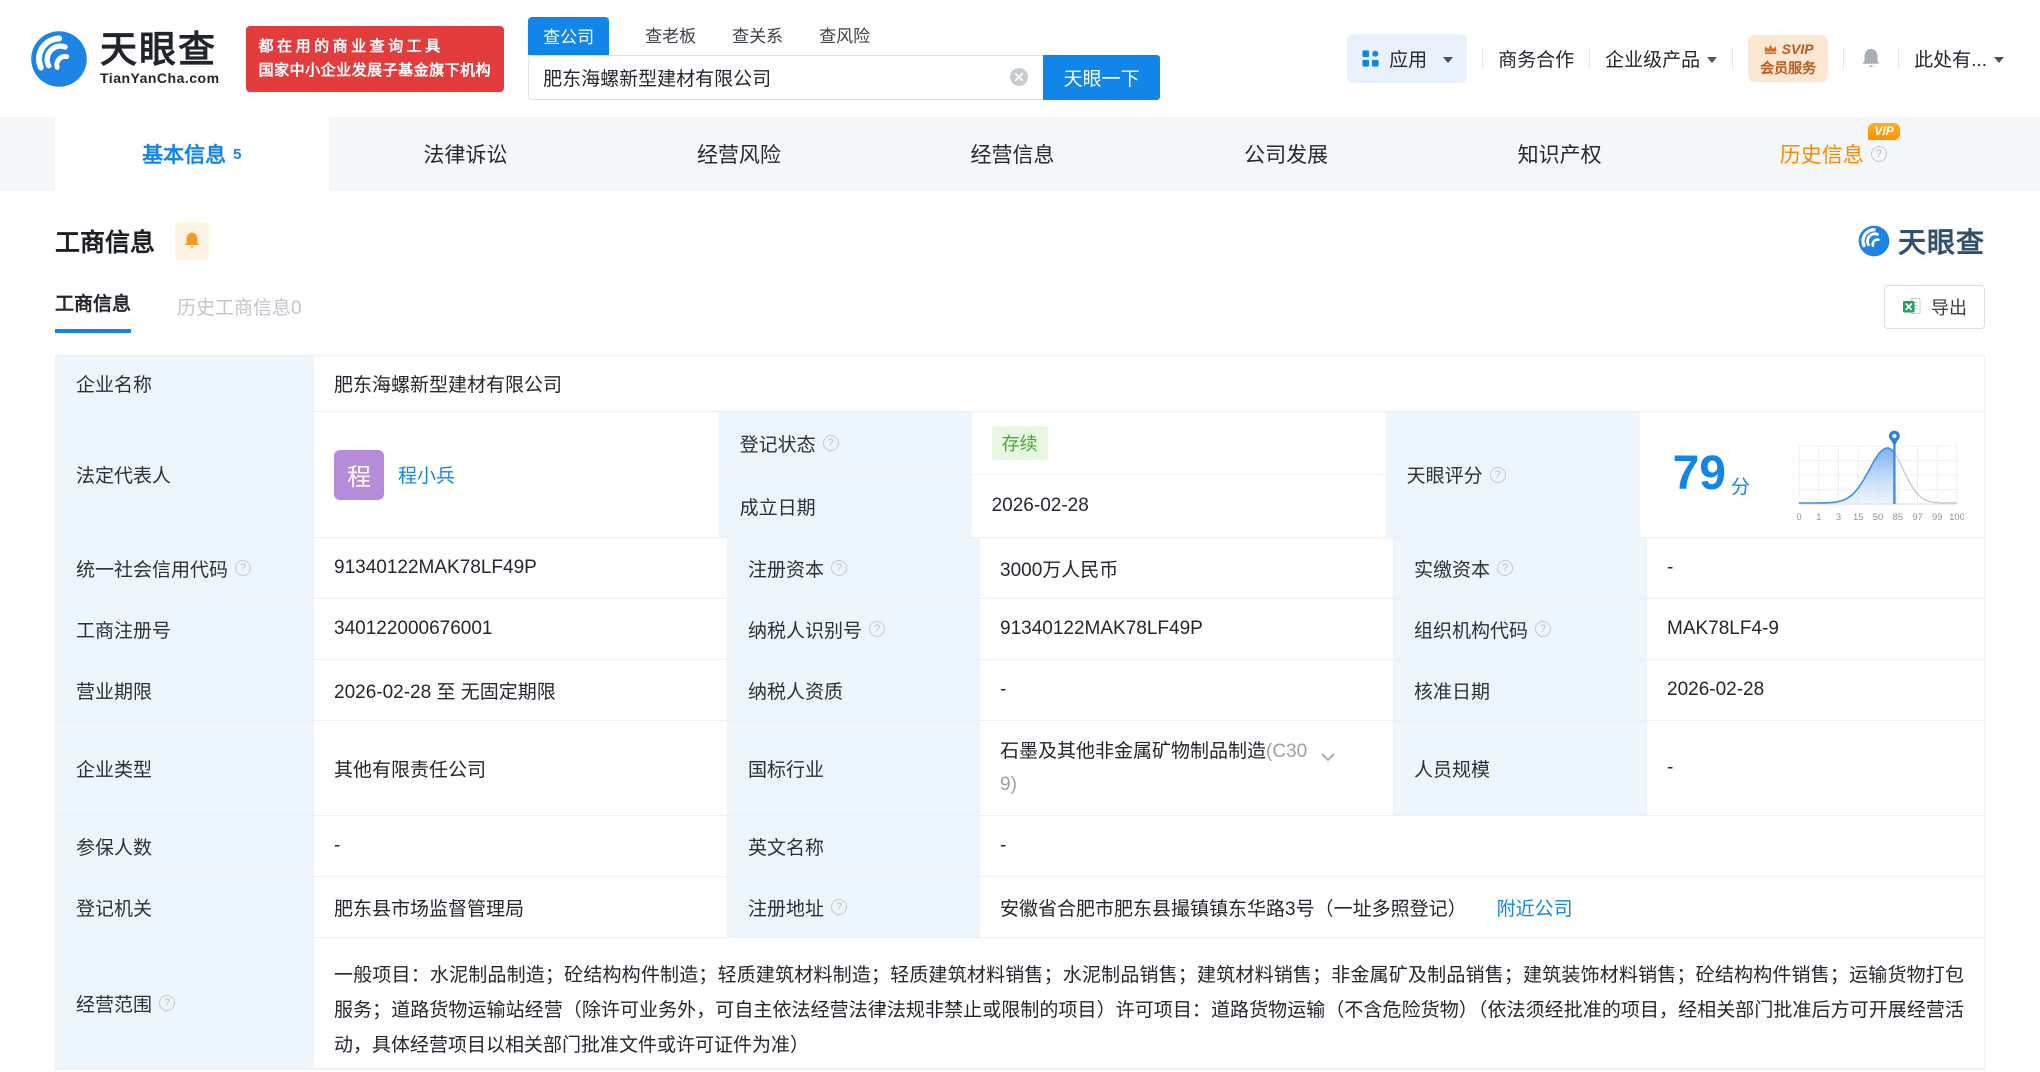 The image size is (2040, 1072). Describe the element at coordinates (1788, 58) in the screenshot. I see `svip-badge: SVIP 会员服务` at that location.